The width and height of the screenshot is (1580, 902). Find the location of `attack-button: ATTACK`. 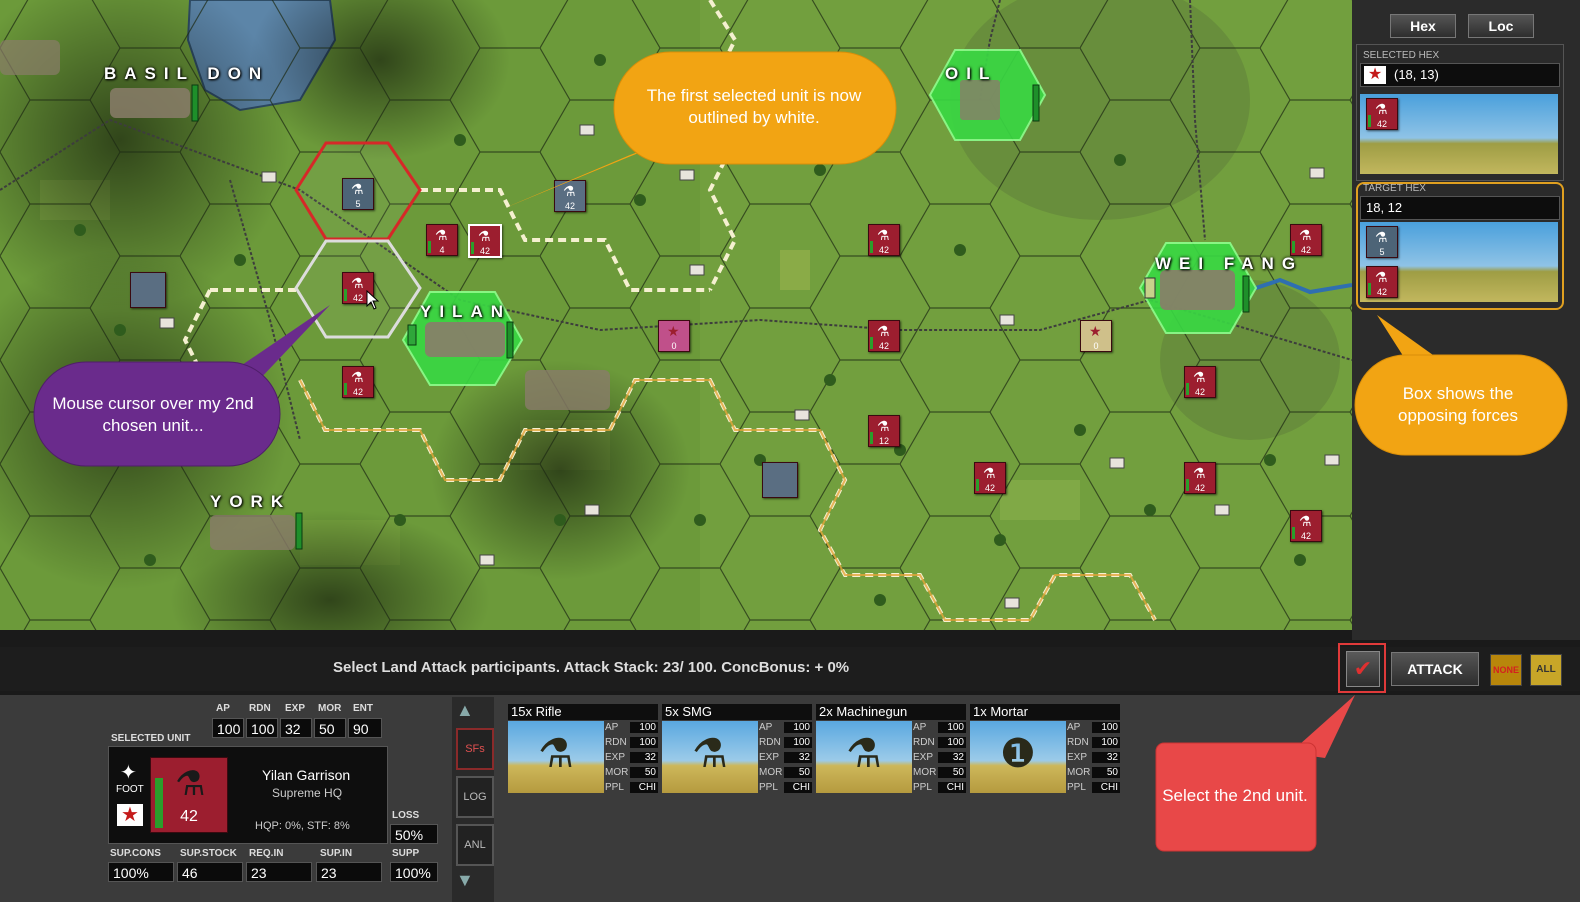

attack-button: ATTACK is located at coordinates (1435, 669).